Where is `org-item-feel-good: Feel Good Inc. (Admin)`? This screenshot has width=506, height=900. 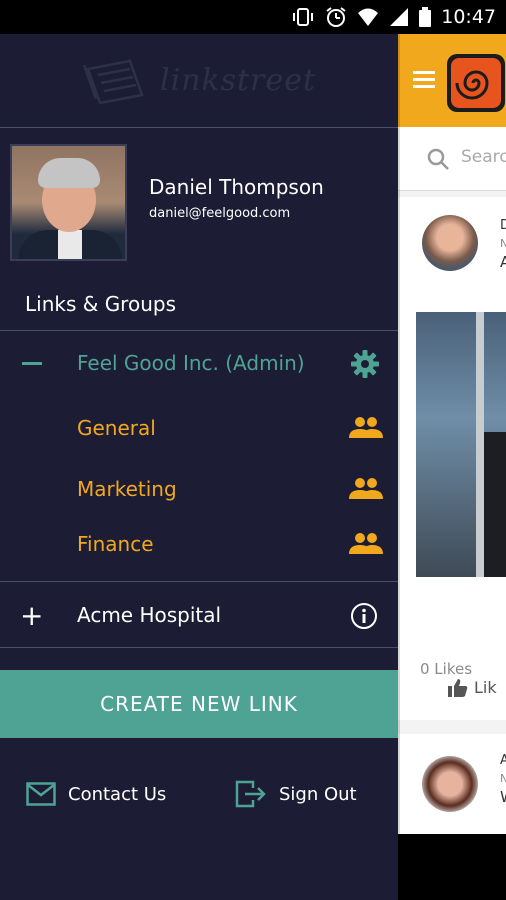 org-item-feel-good: Feel Good Inc. (Admin) is located at coordinates (199, 365).